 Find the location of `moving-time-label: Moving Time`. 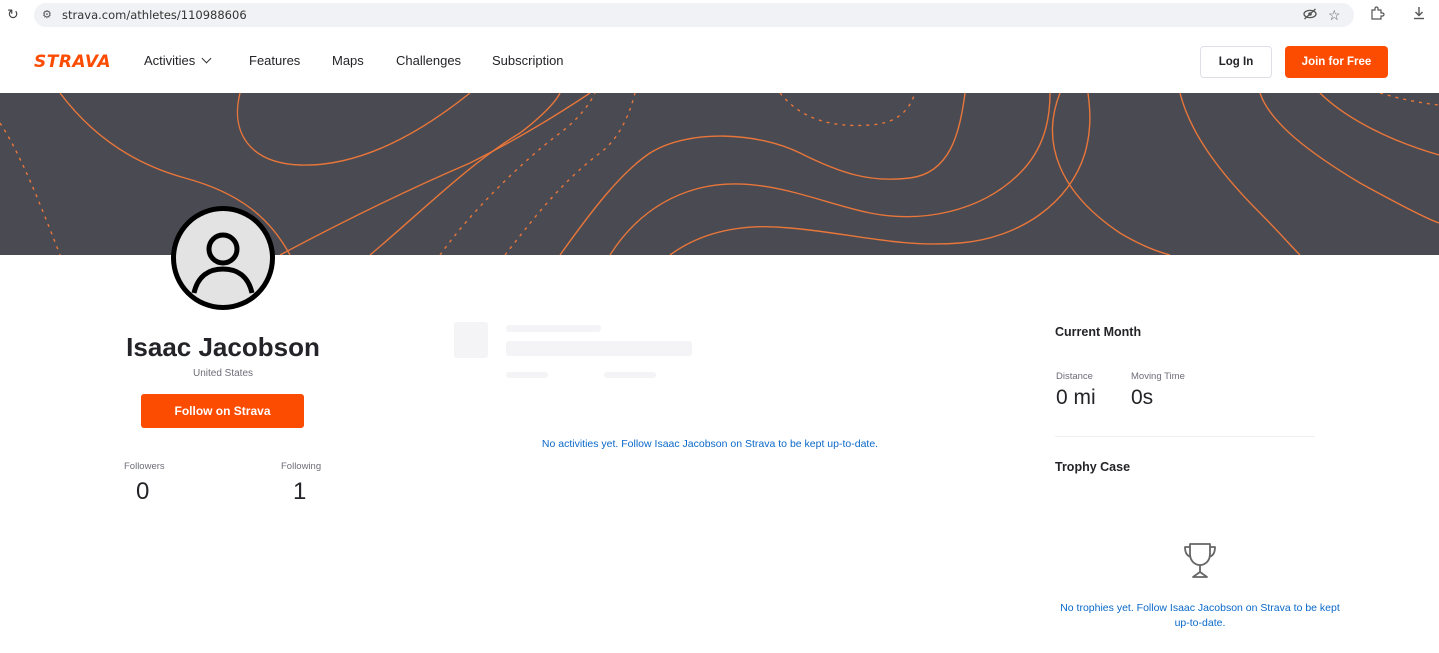

moving-time-label: Moving Time is located at coordinates (1158, 376).